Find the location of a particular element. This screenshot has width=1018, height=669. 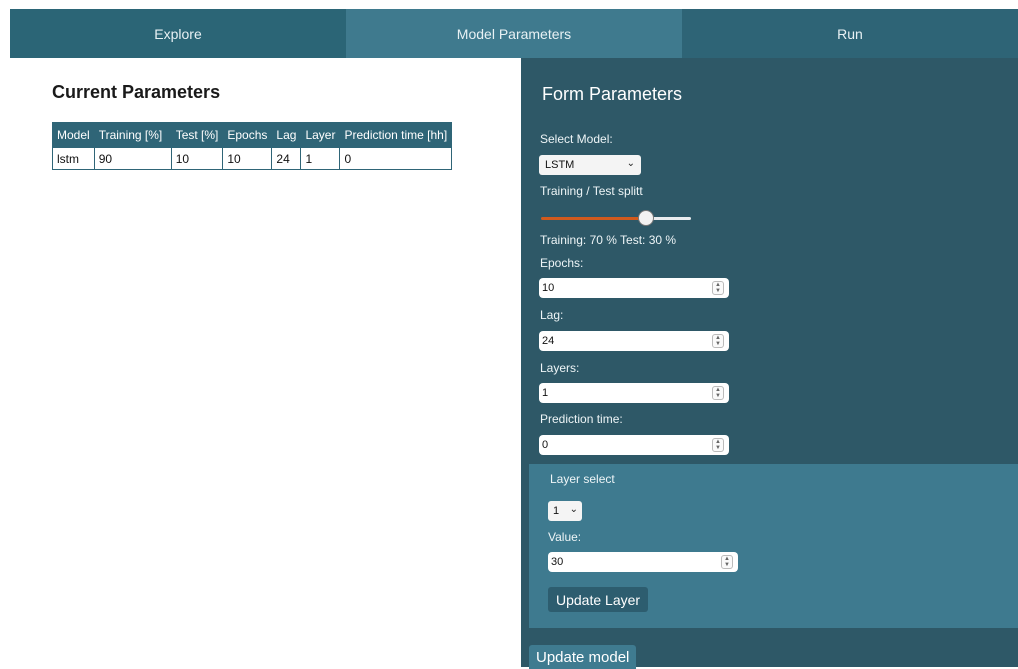

epochs-input: 10 ▲ ▼ is located at coordinates (634, 288).